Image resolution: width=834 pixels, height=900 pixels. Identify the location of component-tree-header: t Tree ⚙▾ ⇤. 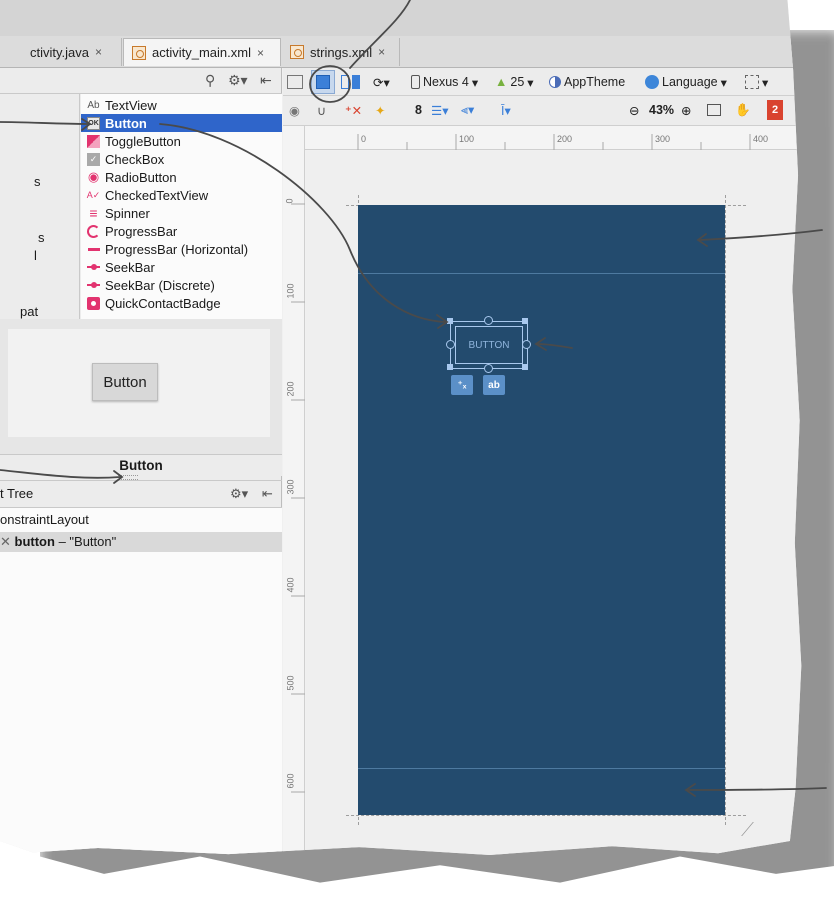
(141, 494).